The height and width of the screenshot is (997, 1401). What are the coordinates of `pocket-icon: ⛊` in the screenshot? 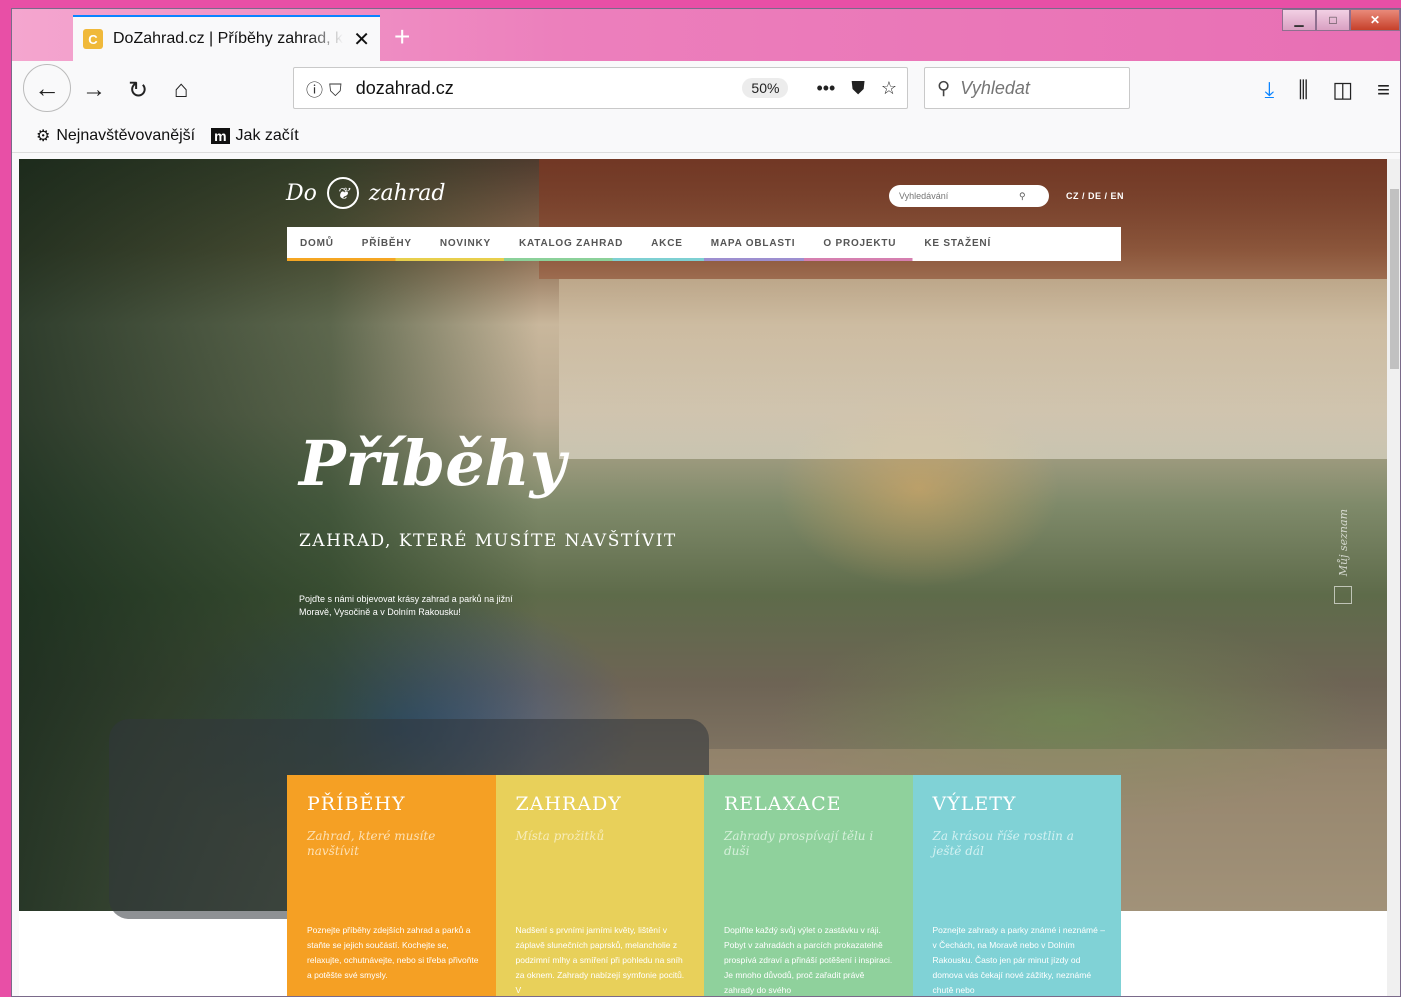 It's located at (858, 88).